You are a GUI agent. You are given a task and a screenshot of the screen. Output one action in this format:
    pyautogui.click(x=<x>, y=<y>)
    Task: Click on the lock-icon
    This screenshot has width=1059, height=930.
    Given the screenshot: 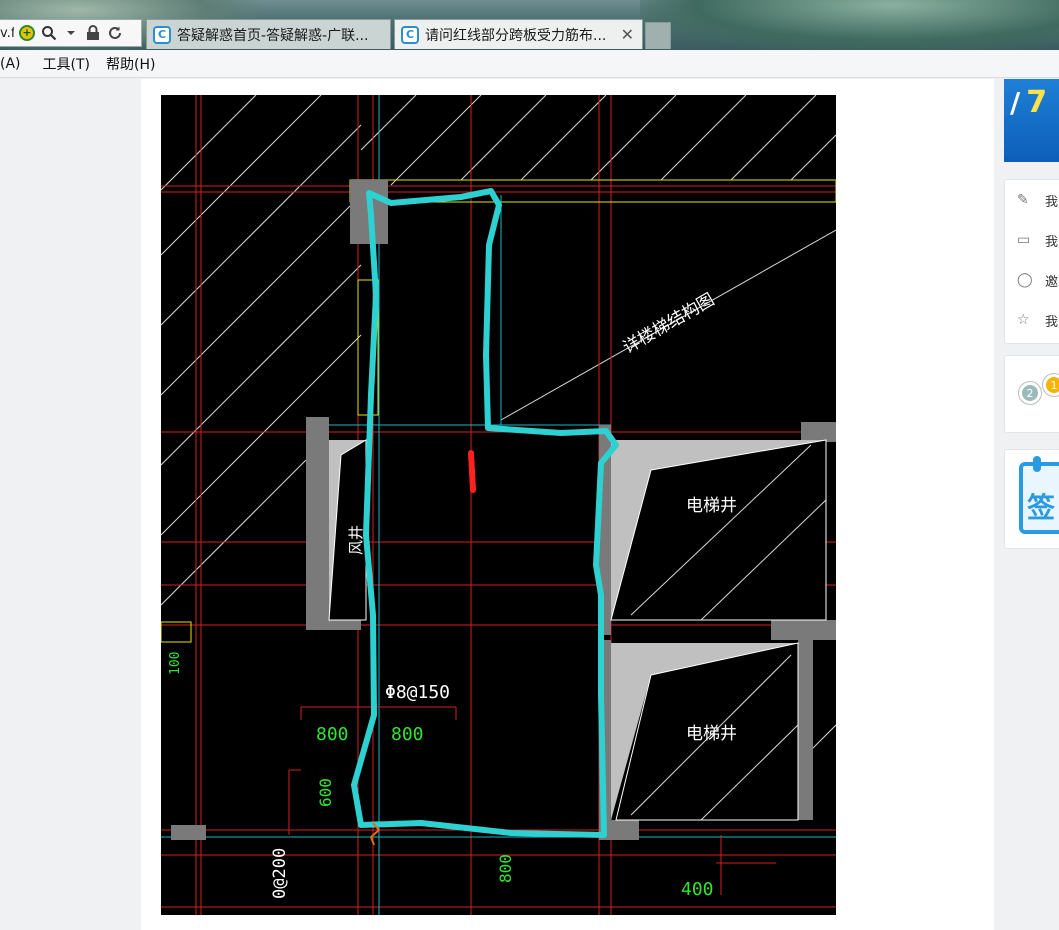 What is the action you would take?
    pyautogui.click(x=93, y=33)
    